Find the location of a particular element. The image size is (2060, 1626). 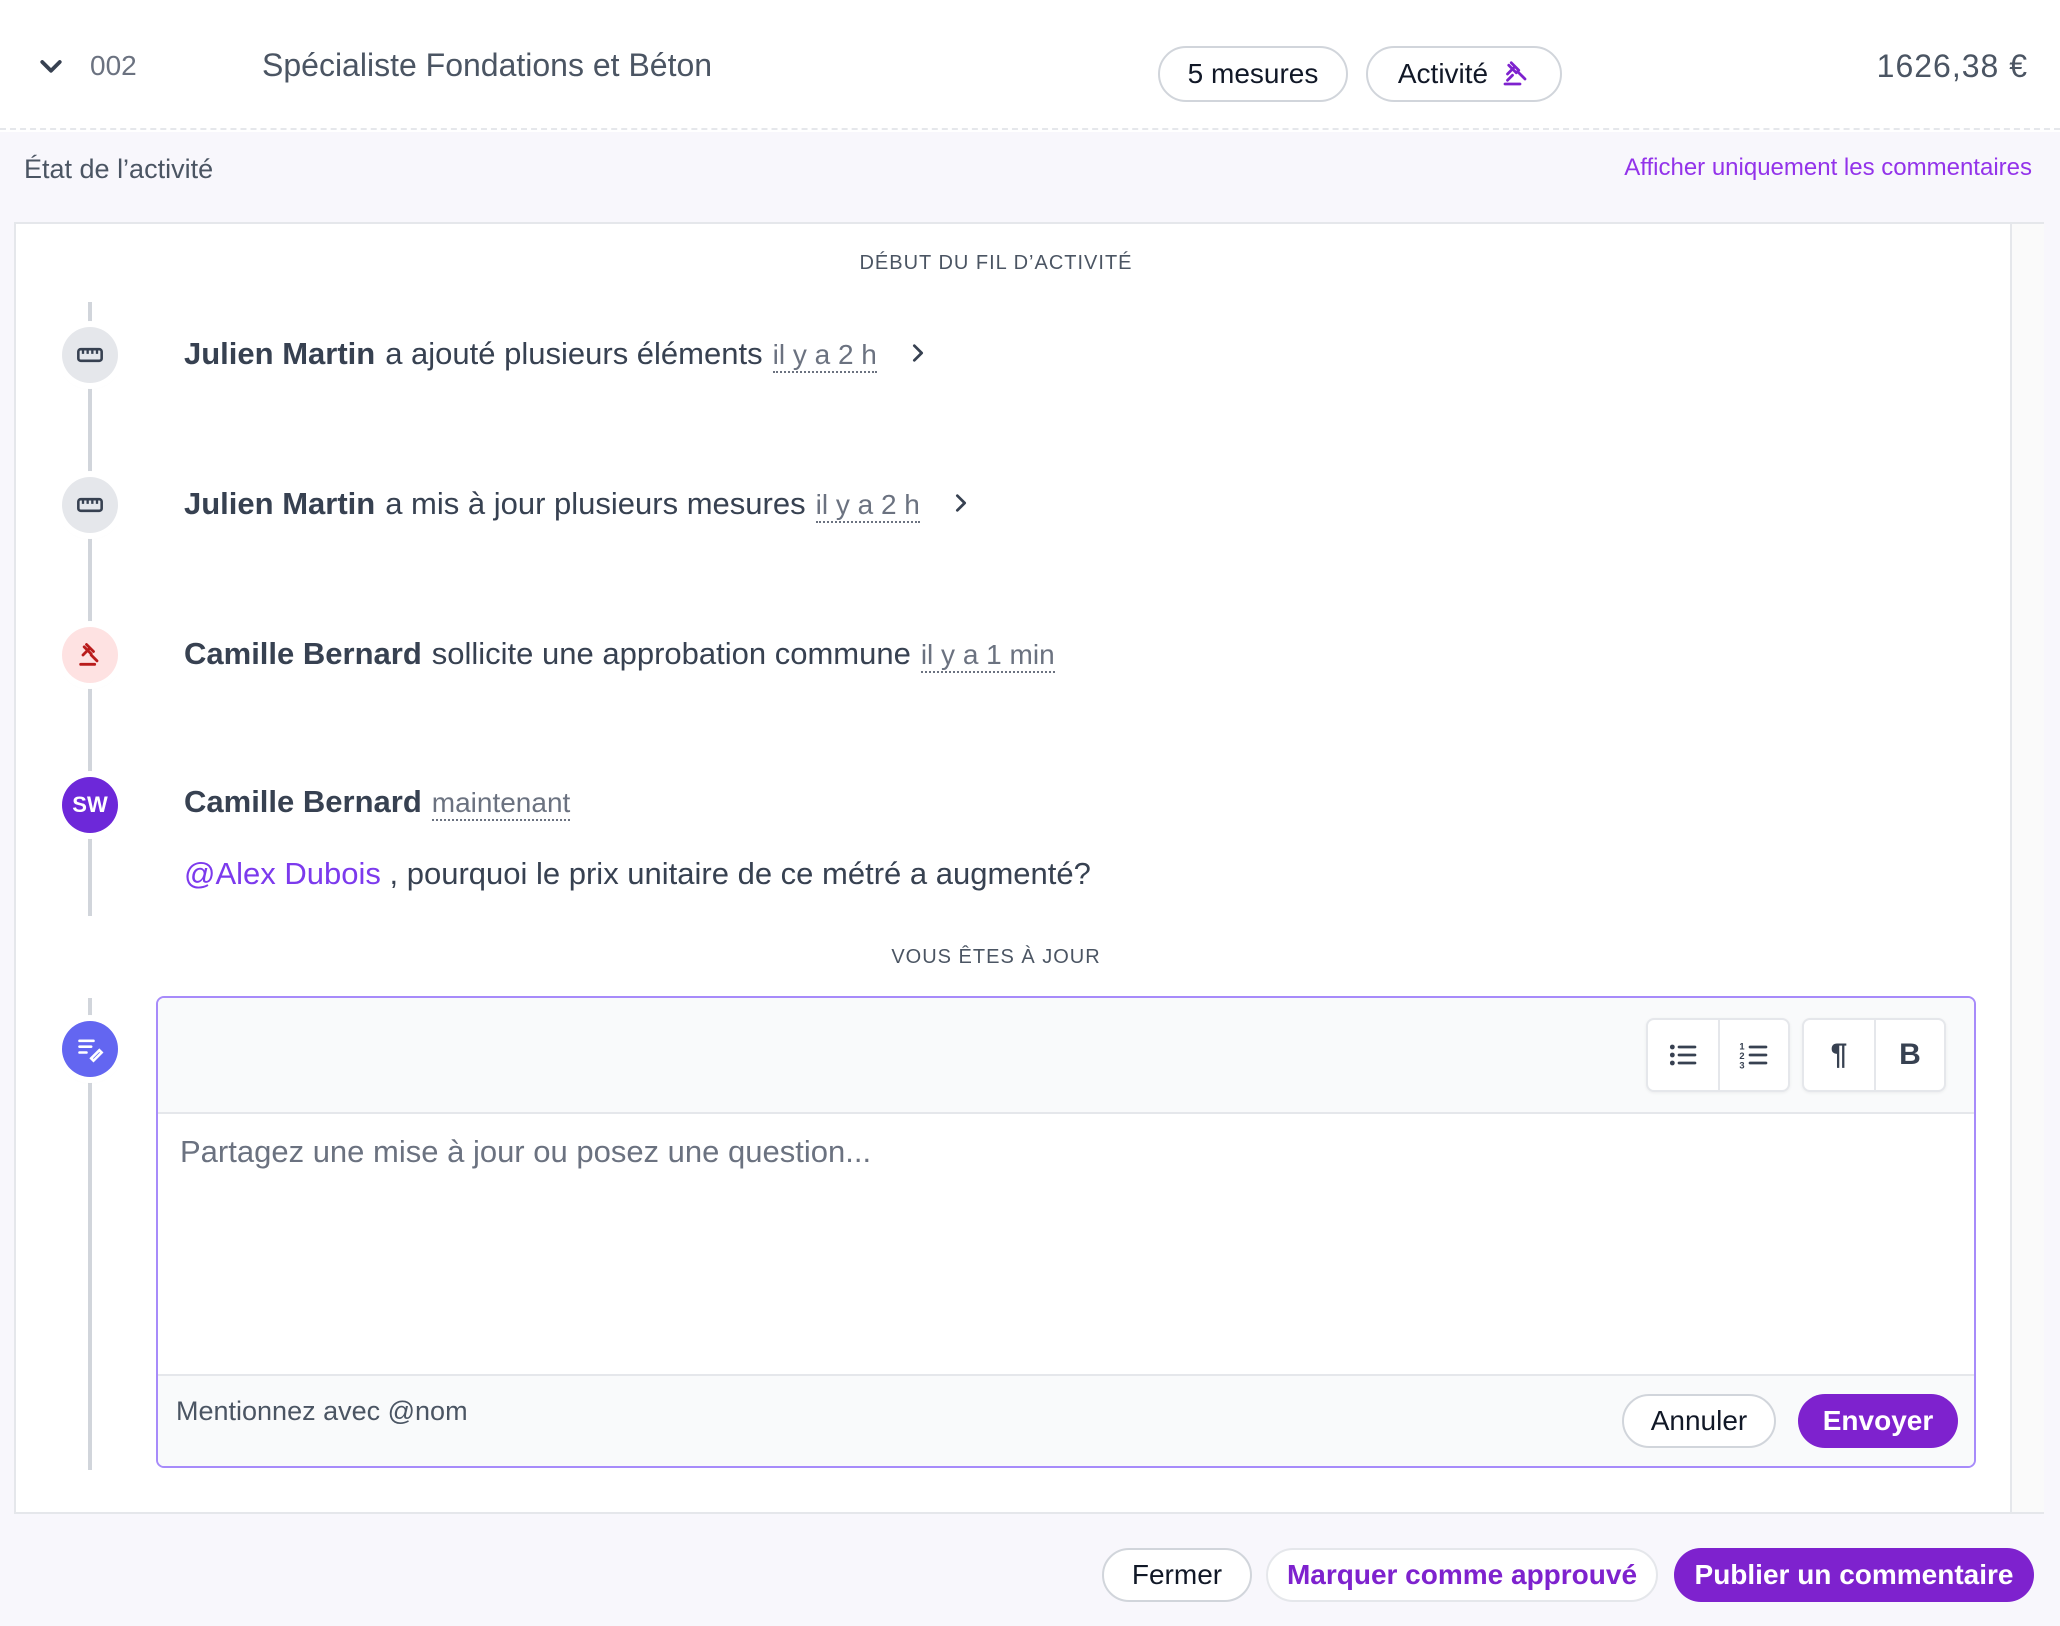

cancel-button: Annuler is located at coordinates (1699, 1421).